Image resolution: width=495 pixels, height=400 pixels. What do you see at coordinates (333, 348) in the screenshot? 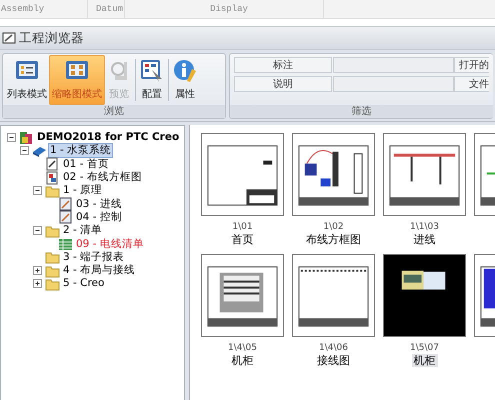
I see `sheet-path: 1\4\06` at bounding box center [333, 348].